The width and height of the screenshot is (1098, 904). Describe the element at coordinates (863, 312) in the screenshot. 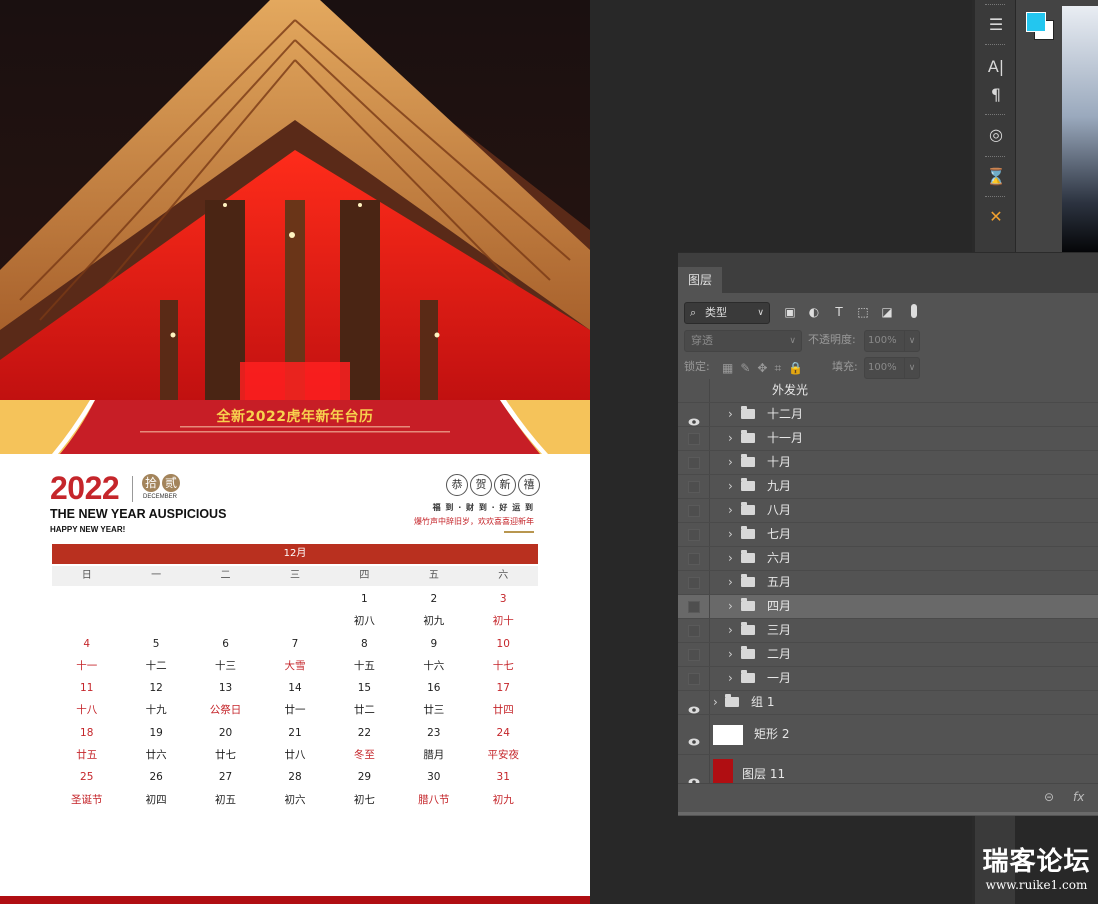

I see `shape-filter-icon: ⬚` at that location.